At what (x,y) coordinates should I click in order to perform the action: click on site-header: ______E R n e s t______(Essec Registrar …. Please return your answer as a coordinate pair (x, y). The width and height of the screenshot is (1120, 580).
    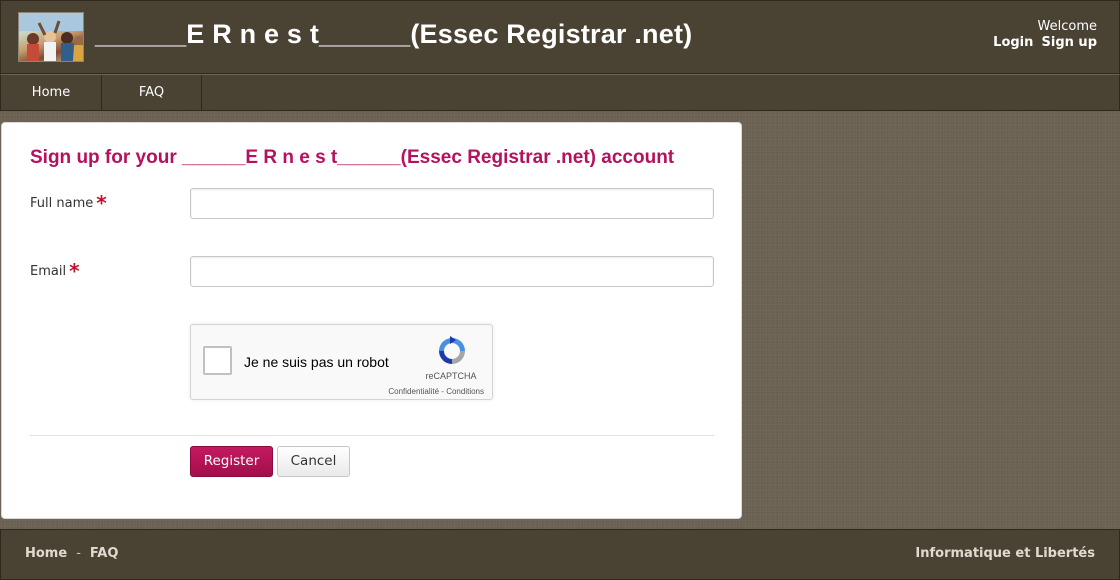
    Looking at the image, I should click on (560, 37).